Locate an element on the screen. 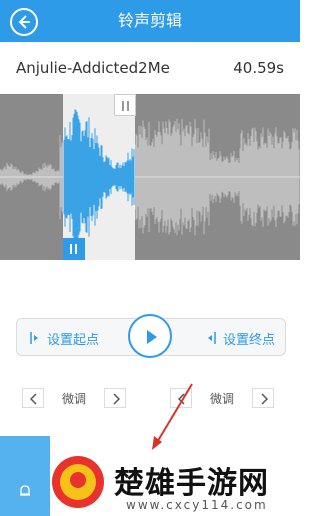 The width and height of the screenshot is (320, 516). start-tune-increase-button is located at coordinates (115, 398).